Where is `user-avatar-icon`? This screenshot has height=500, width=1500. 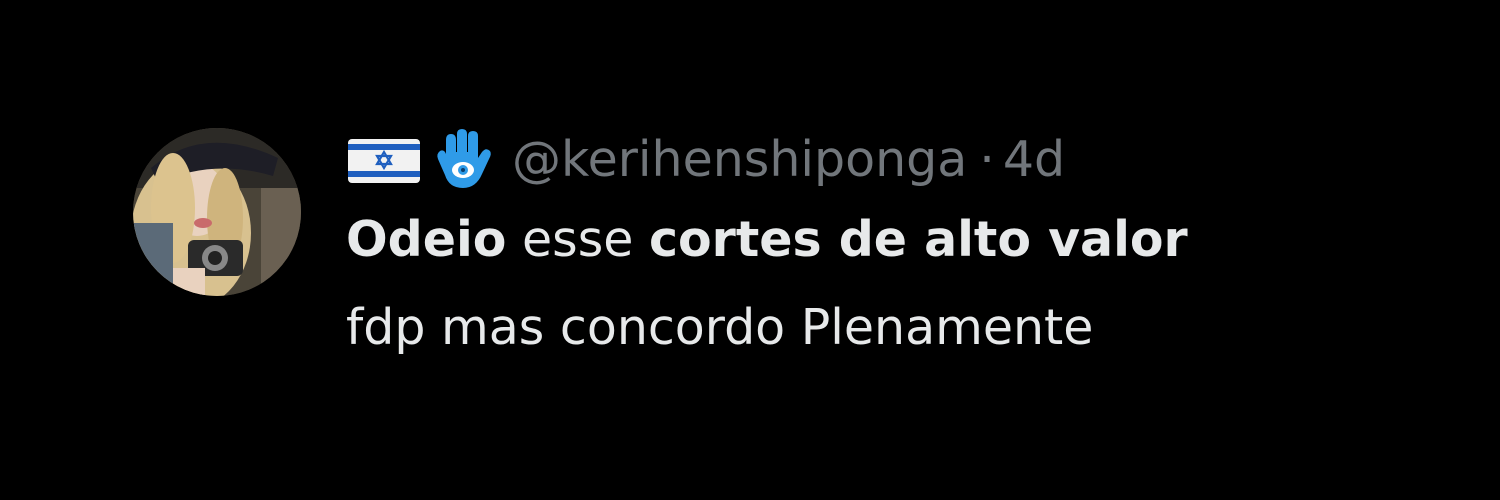 user-avatar-icon is located at coordinates (217, 212).